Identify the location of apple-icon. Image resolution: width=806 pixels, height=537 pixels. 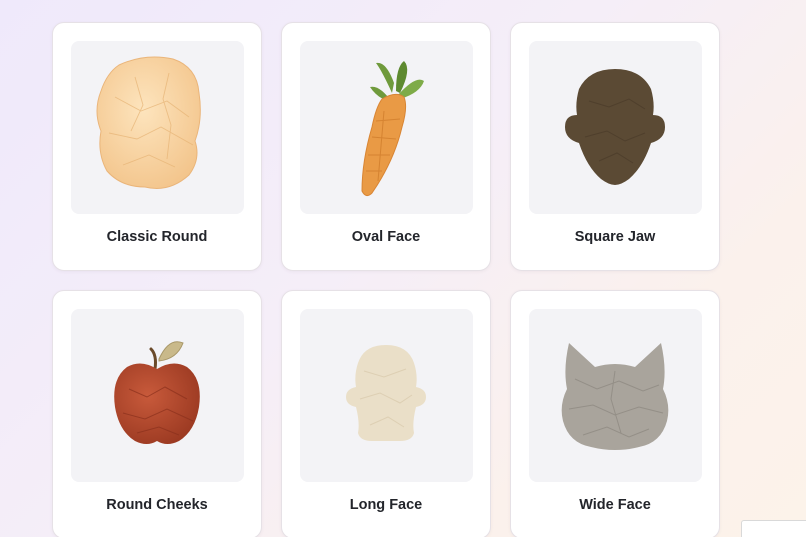
(157, 392).